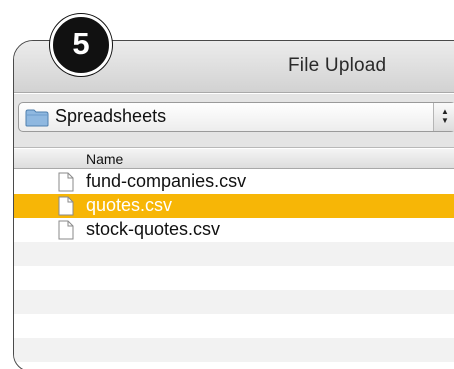  Describe the element at coordinates (37, 118) in the screenshot. I see `folder-icon` at that location.